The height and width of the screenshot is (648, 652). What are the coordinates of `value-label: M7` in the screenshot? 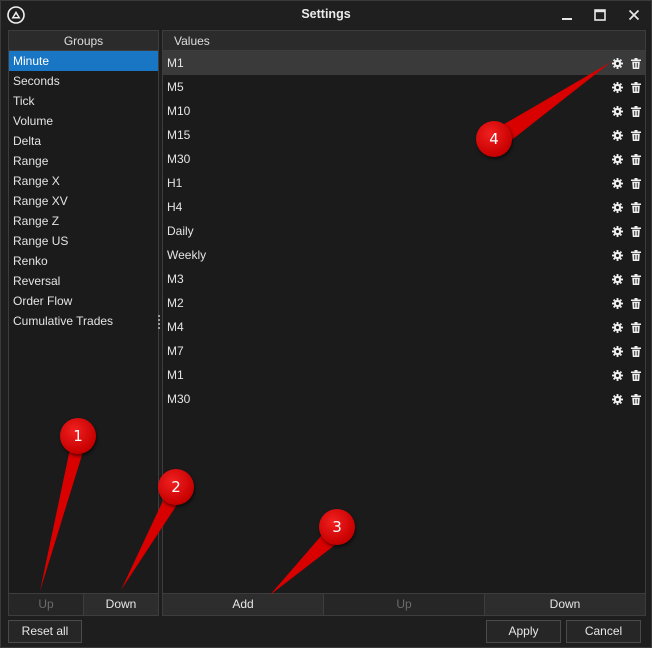 It's located at (175, 351).